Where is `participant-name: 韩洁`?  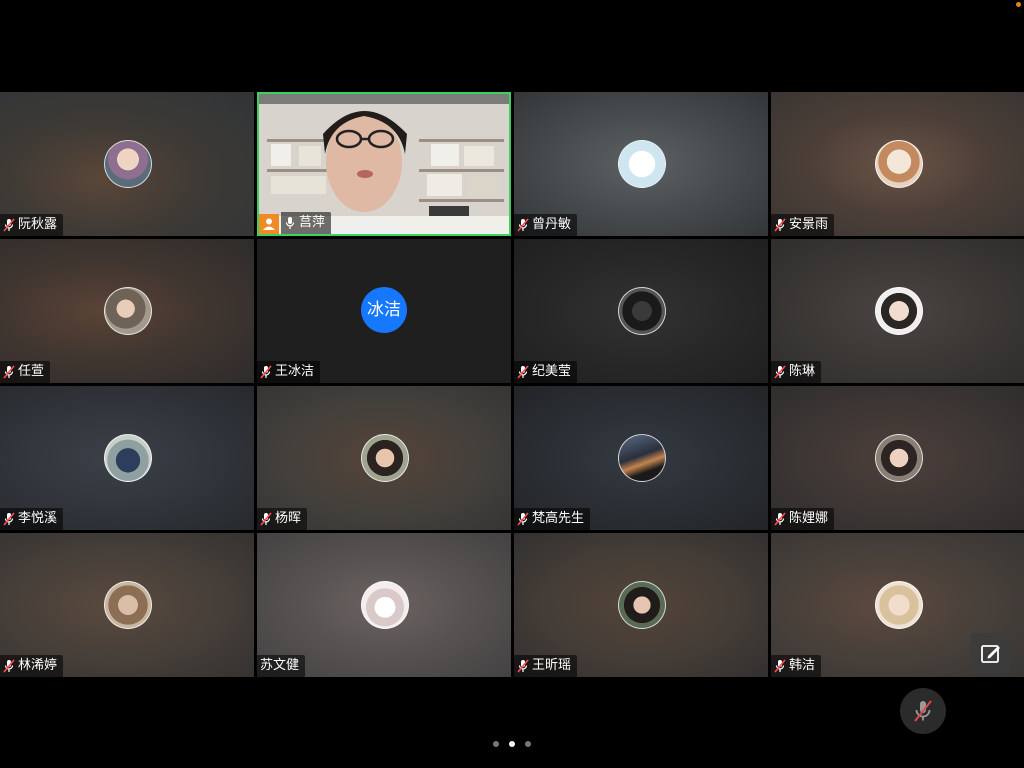
participant-name: 韩洁 is located at coordinates (802, 665).